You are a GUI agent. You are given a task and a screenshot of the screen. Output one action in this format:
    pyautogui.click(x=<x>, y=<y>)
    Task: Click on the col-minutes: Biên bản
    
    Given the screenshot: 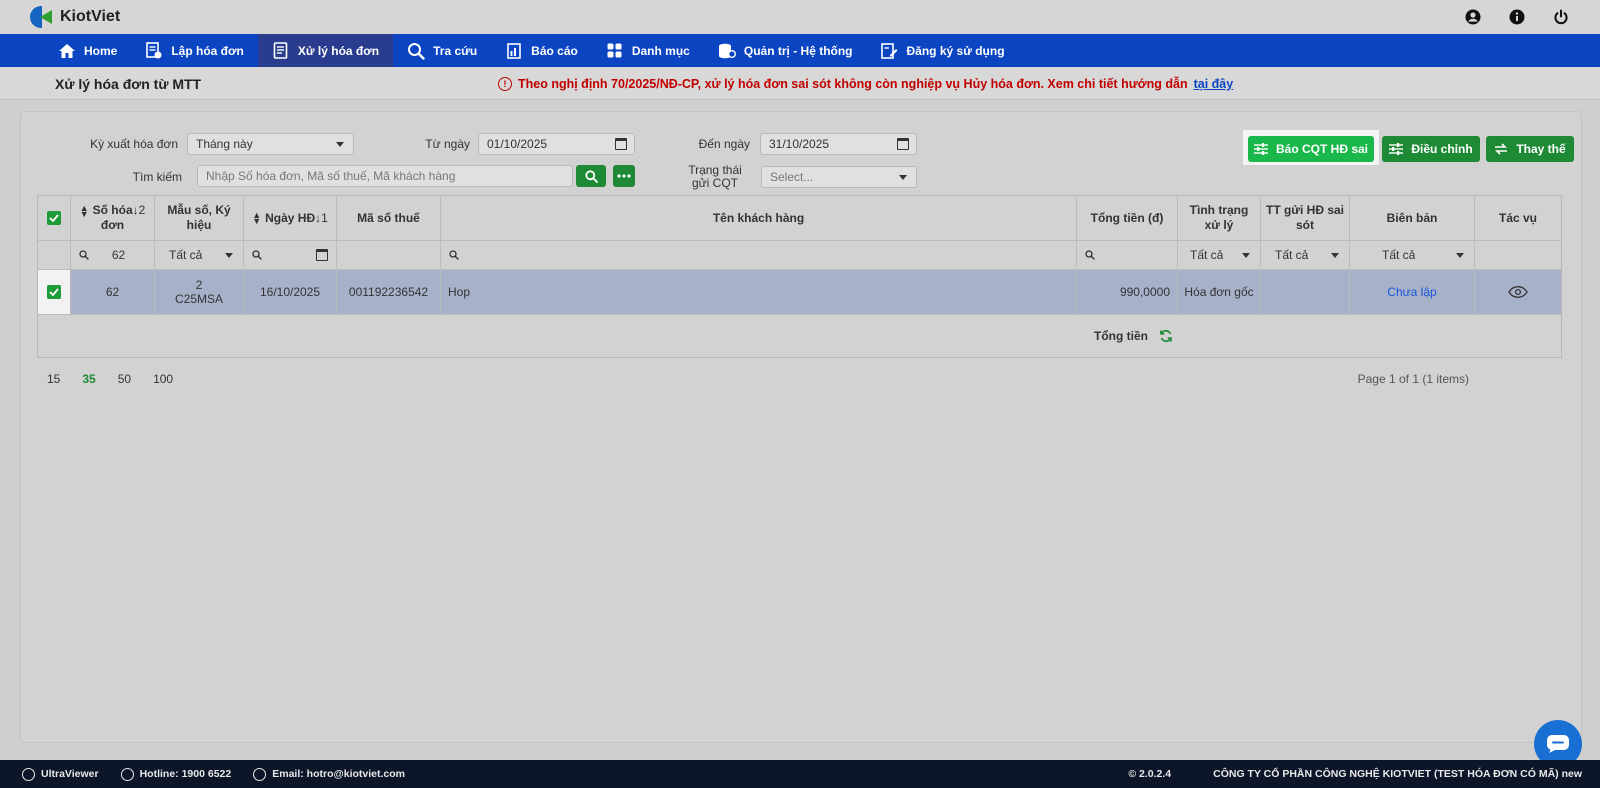 What is the action you would take?
    pyautogui.click(x=1412, y=218)
    